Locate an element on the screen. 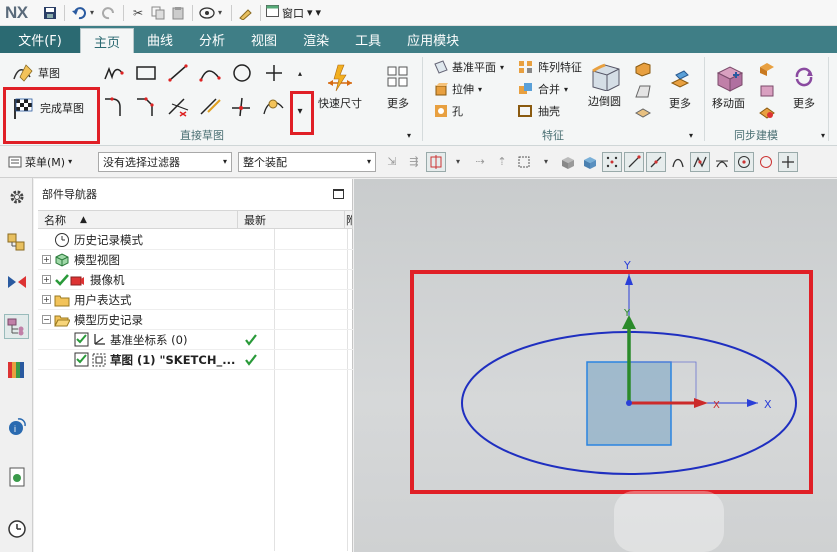  rectangle-tool-icon is located at coordinates (146, 73).